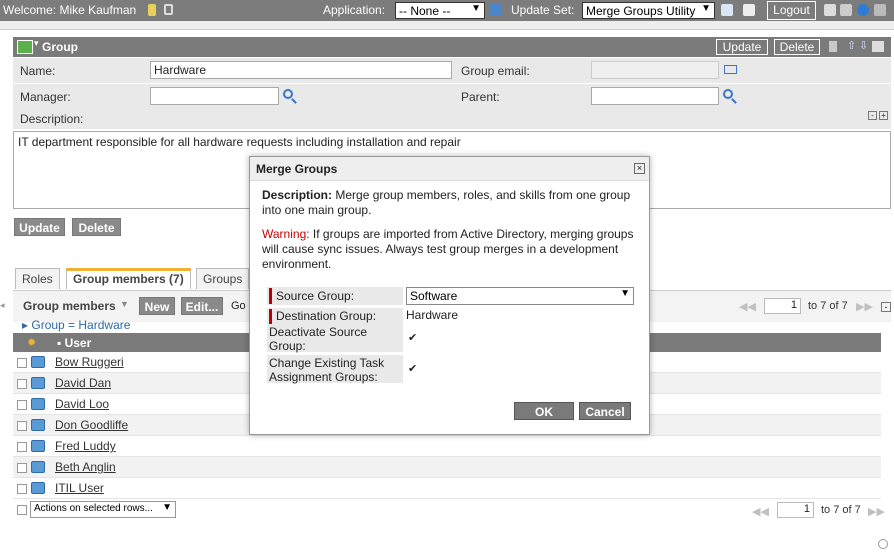  I want to click on expand-icon: +, so click(883, 115).